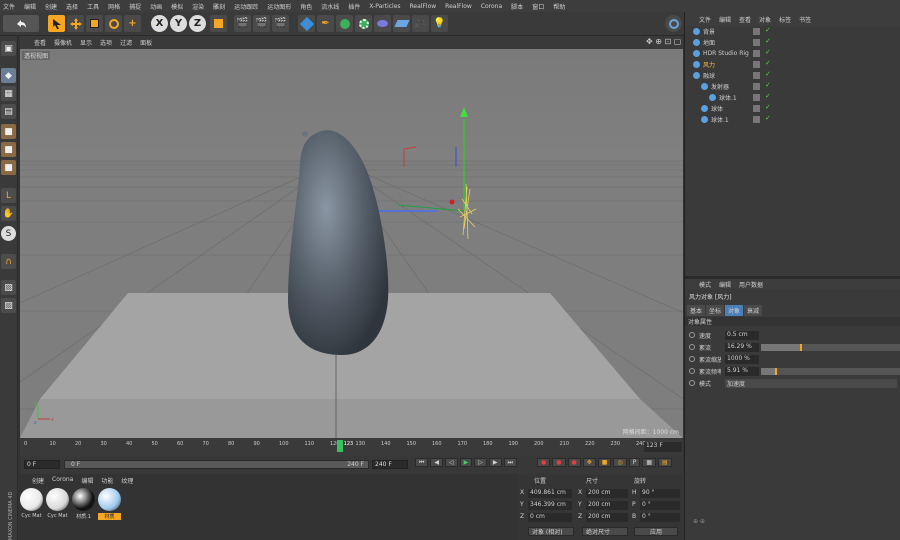 This screenshot has width=900, height=540. Describe the element at coordinates (40, 42) in the screenshot. I see `viewport-menu-item: 查看` at that location.